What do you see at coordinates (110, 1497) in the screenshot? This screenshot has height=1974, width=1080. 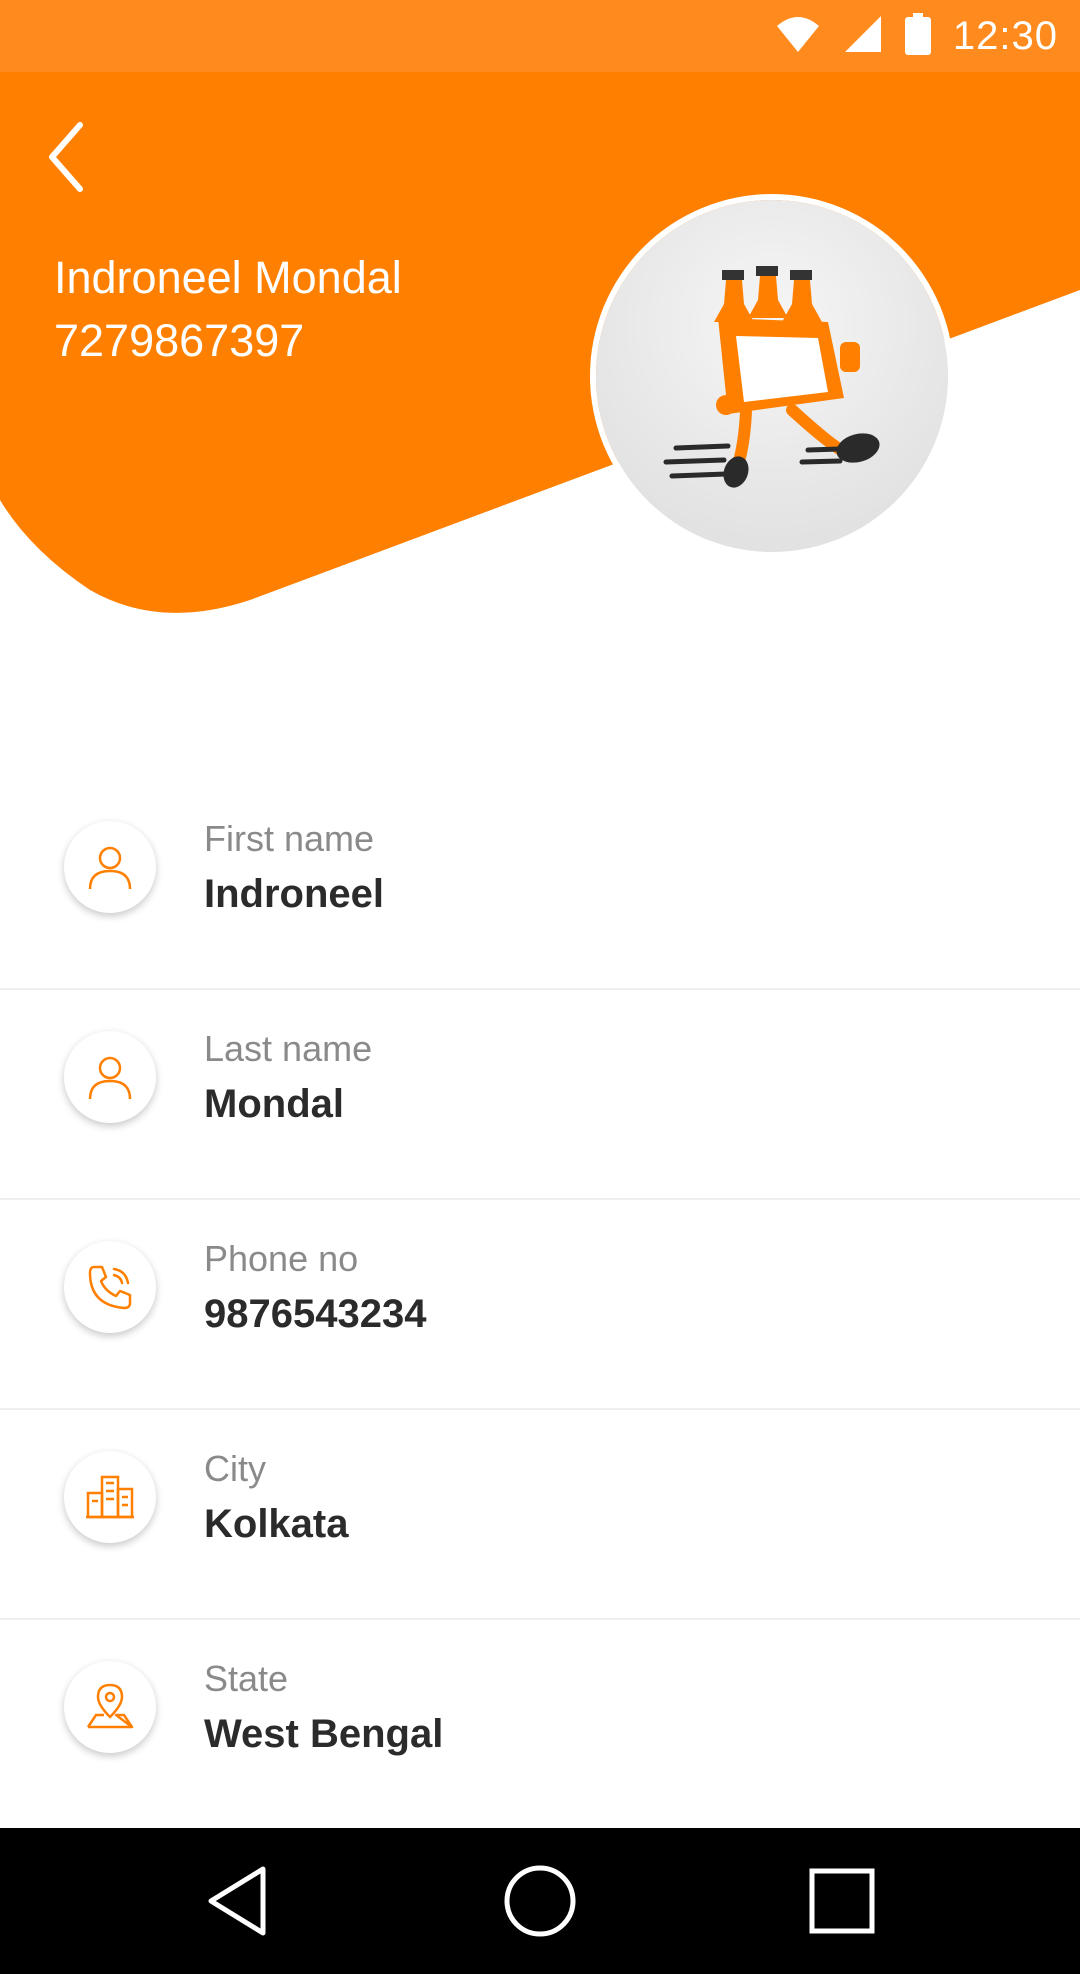 I see `building-icon` at bounding box center [110, 1497].